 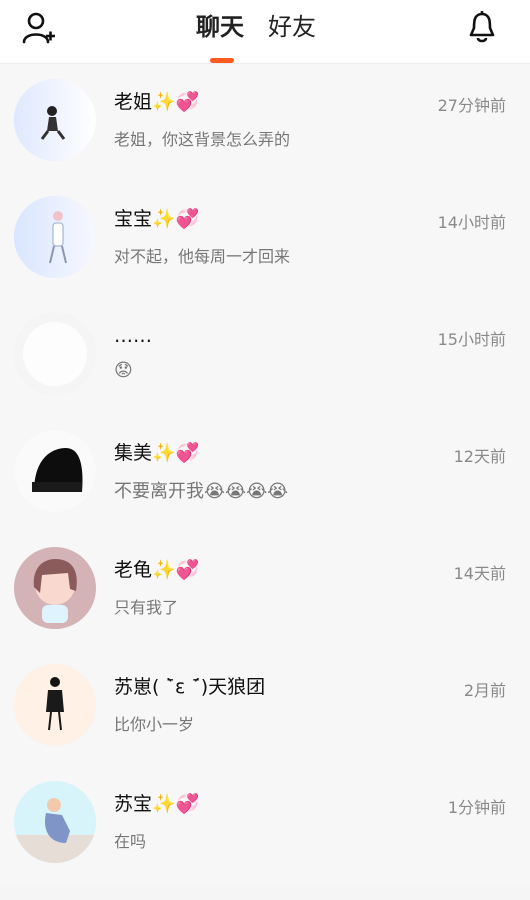 What do you see at coordinates (256, 27) in the screenshot?
I see `chat-tabs: 聊天 好友` at bounding box center [256, 27].